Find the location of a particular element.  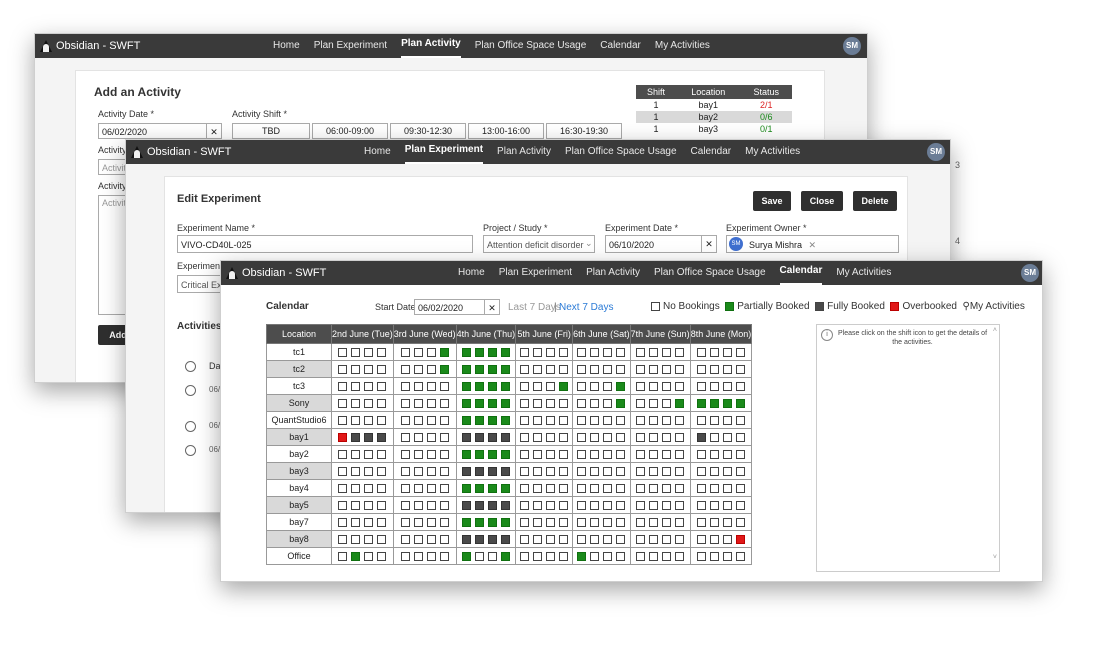

nav-plan-office: Plan Office Space Usage is located at coordinates (710, 273).